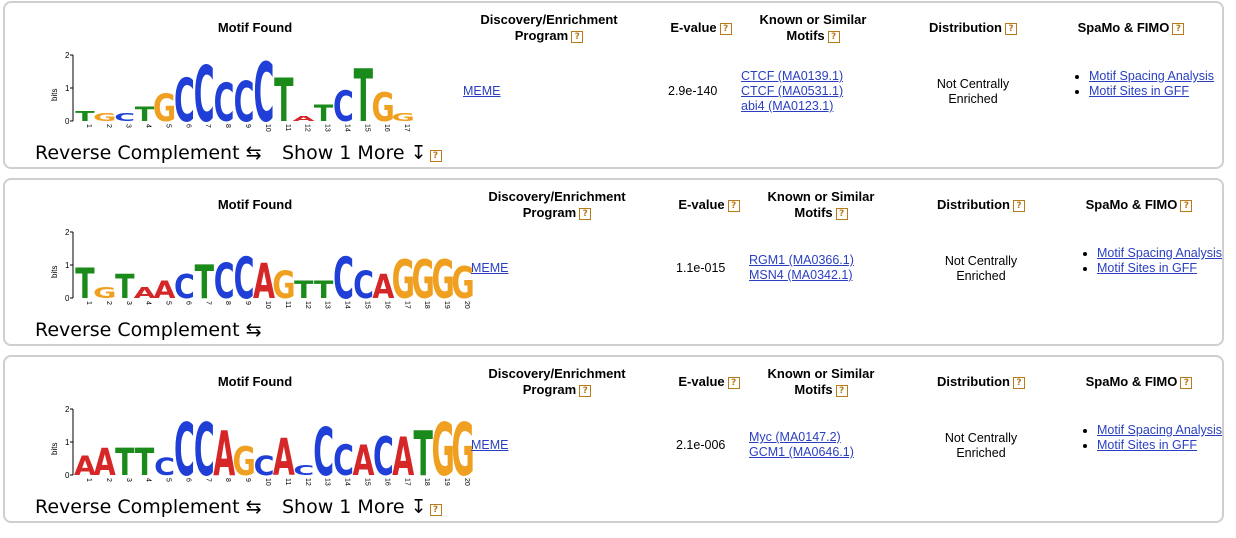 Image resolution: width=1236 pixels, height=538 pixels. What do you see at coordinates (973, 92) in the screenshot?
I see `distribution-value: Not Centrally Enriched` at bounding box center [973, 92].